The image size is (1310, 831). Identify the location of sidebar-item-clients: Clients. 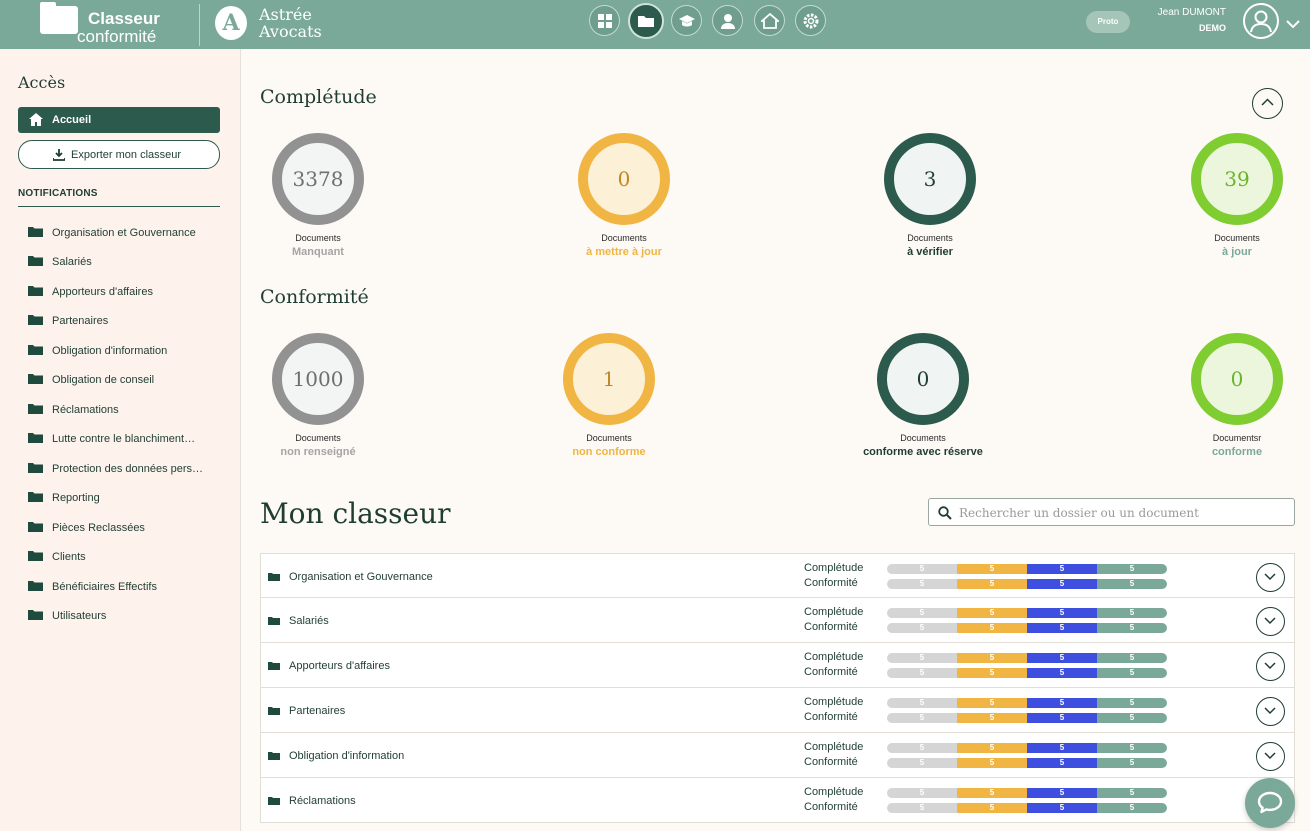
(123, 557).